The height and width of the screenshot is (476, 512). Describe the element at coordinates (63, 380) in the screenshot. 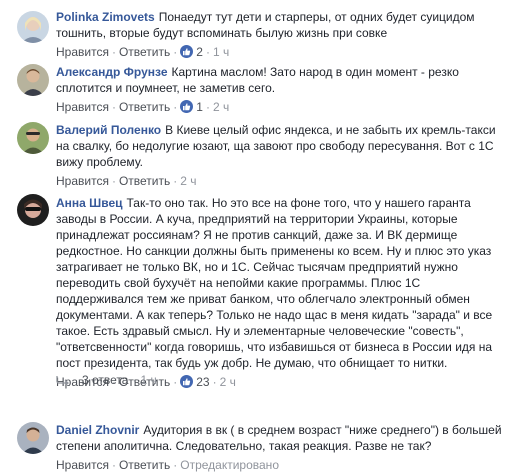

I see `reply-arrow-icon` at that location.